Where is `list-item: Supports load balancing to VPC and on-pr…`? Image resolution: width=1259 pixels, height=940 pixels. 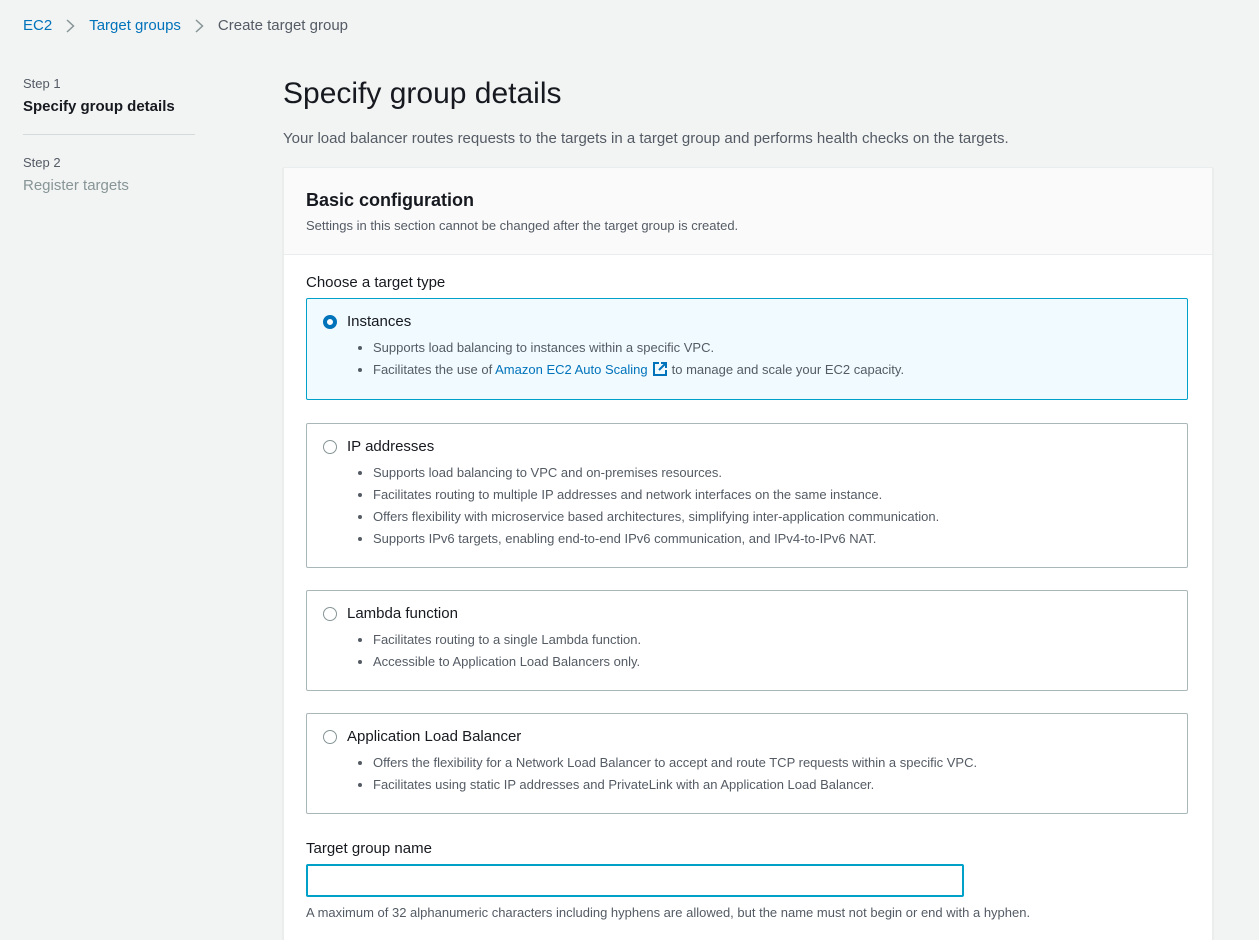 list-item: Supports load balancing to VPC and on-pr… is located at coordinates (647, 473).